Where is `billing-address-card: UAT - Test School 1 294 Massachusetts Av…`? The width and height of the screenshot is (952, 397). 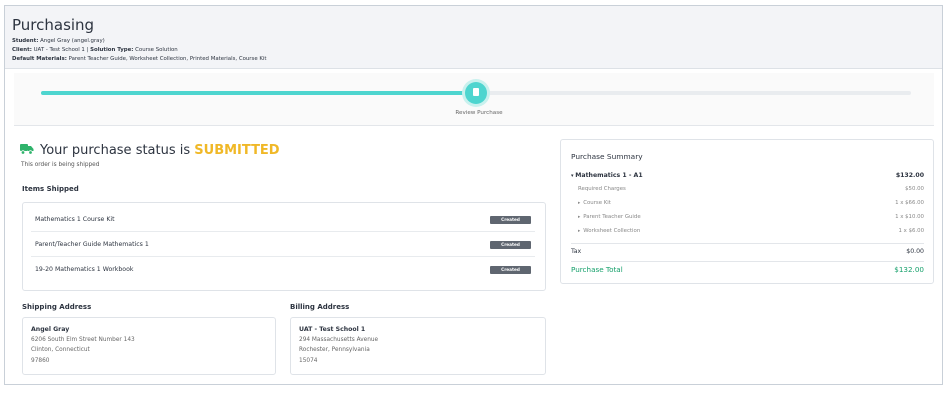 billing-address-card: UAT - Test School 1 294 Massachusetts Av… is located at coordinates (418, 346).